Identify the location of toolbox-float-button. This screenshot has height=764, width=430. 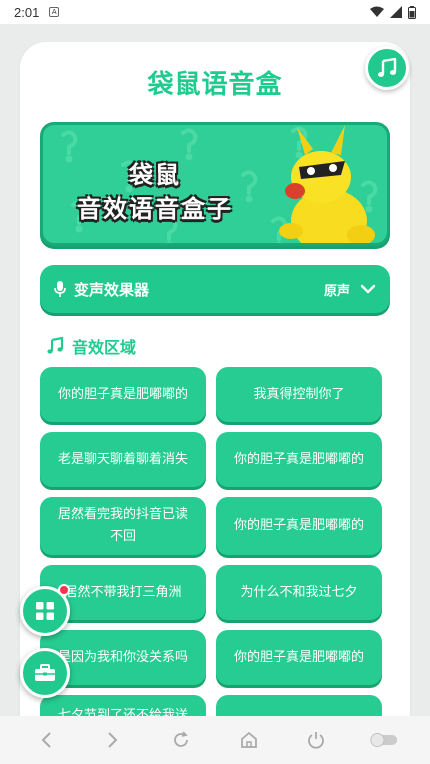
(45, 673).